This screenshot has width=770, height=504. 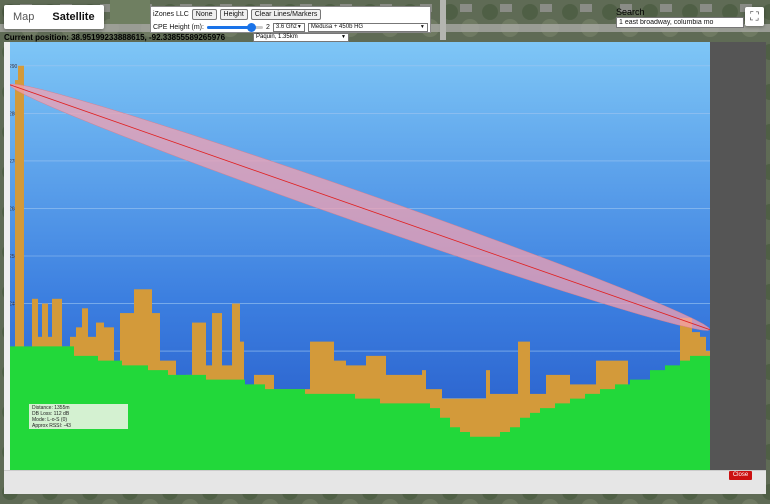 What do you see at coordinates (385, 482) in the screenshot?
I see `panel-footer: Close` at bounding box center [385, 482].